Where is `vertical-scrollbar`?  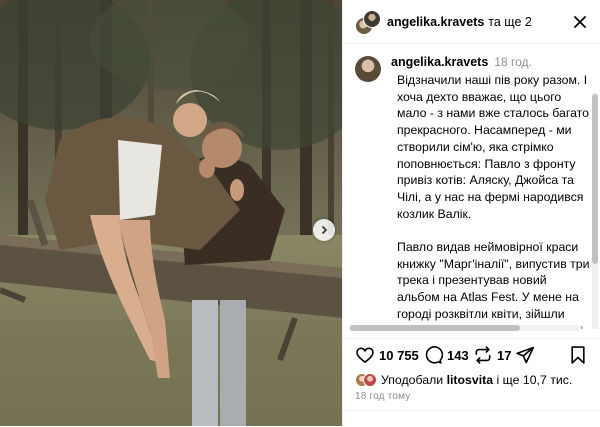
vertical-scrollbar is located at coordinates (595, 210).